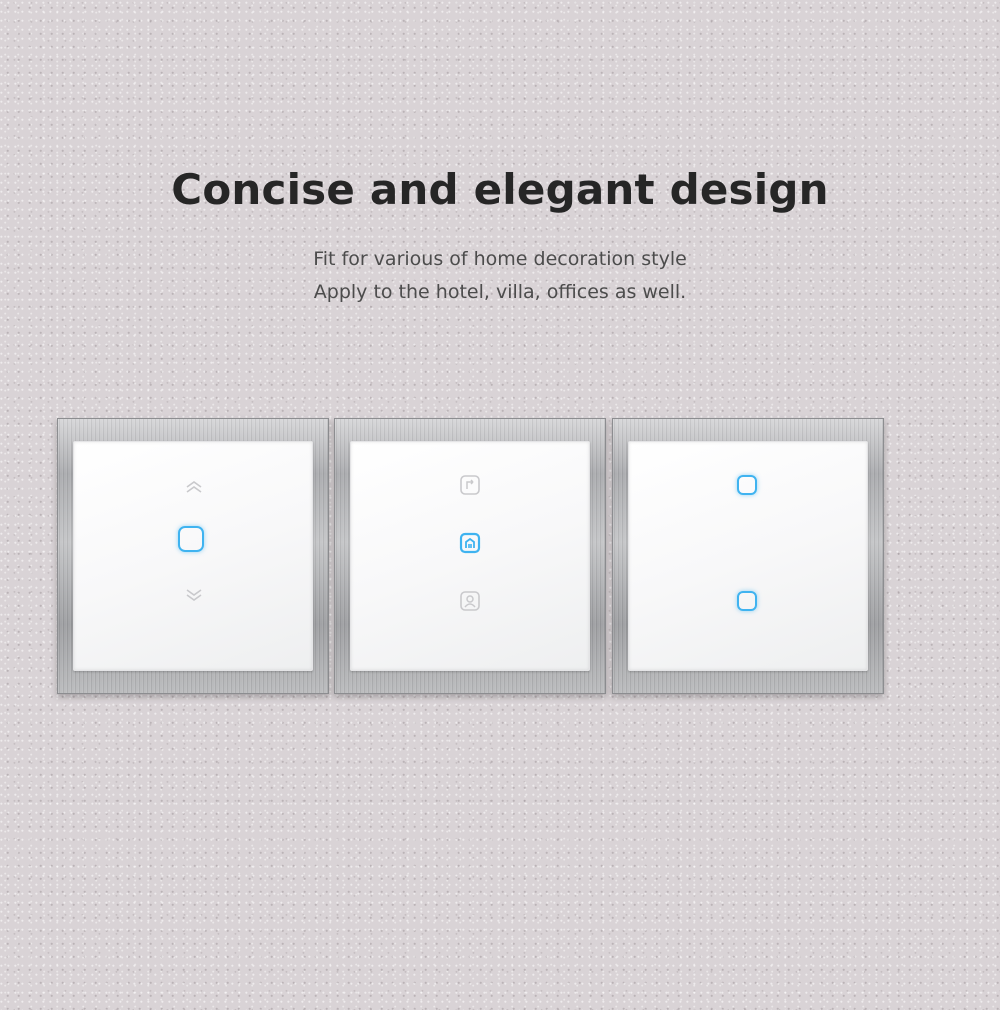  Describe the element at coordinates (194, 487) in the screenshot. I see `chevron-up-icon` at that location.